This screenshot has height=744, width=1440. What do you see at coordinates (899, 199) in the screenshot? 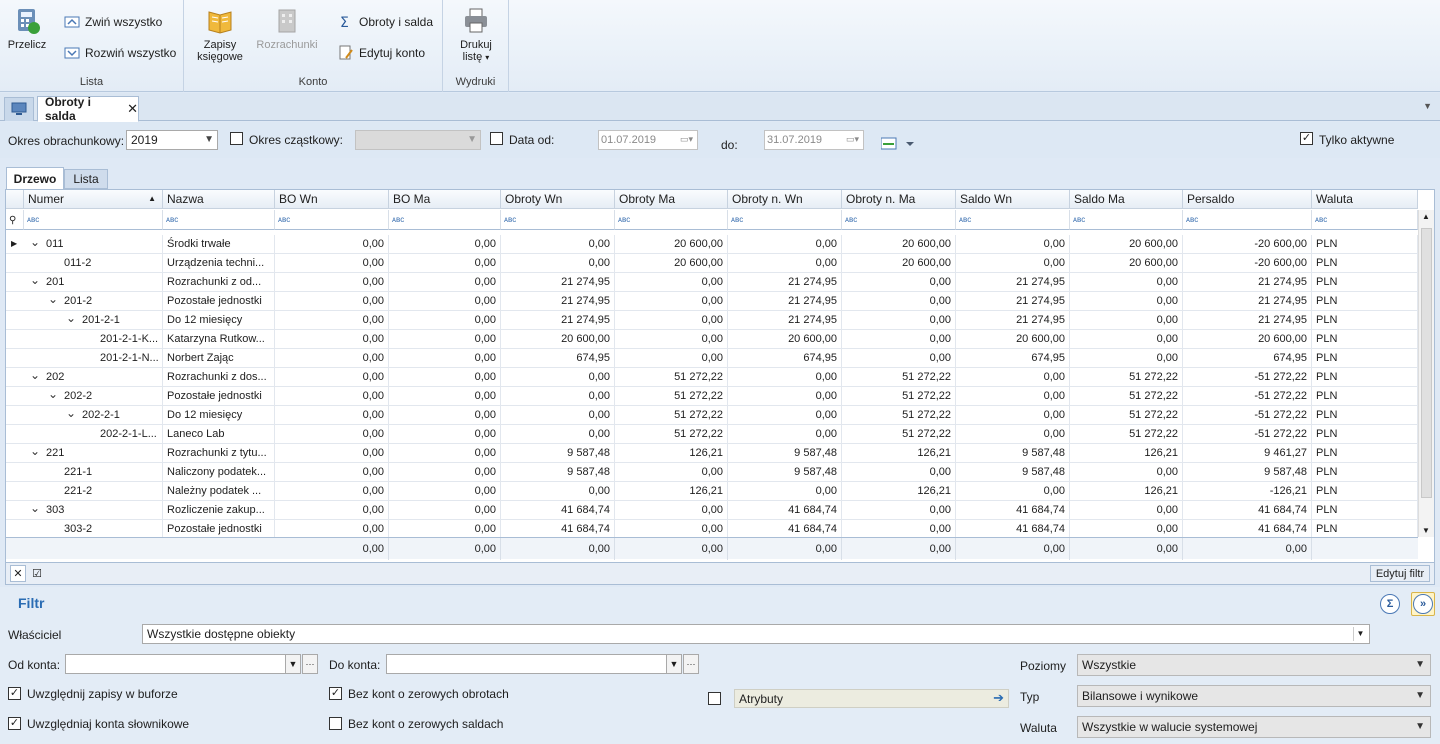
I see `column-header-8: Obroty n. Ma` at bounding box center [899, 199].